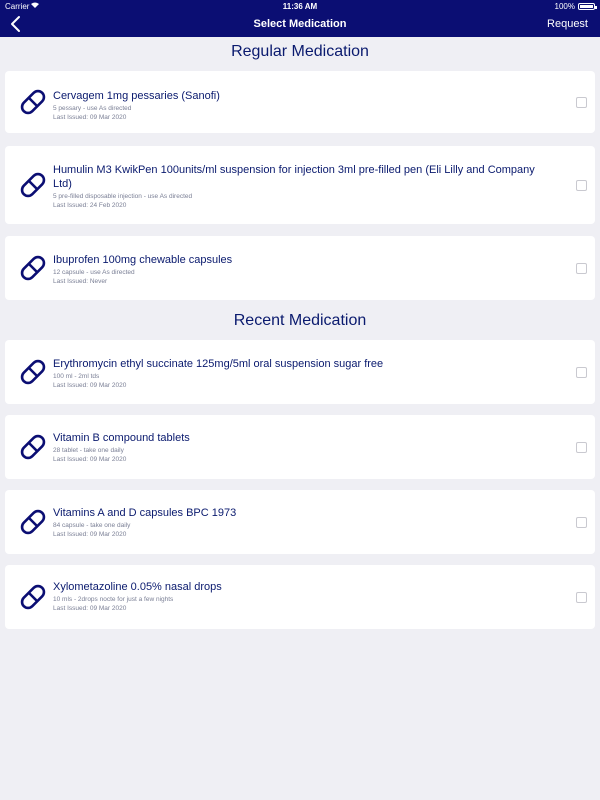 The height and width of the screenshot is (800, 600). What do you see at coordinates (300, 51) in the screenshot?
I see `section-title-regular: Regular Medication` at bounding box center [300, 51].